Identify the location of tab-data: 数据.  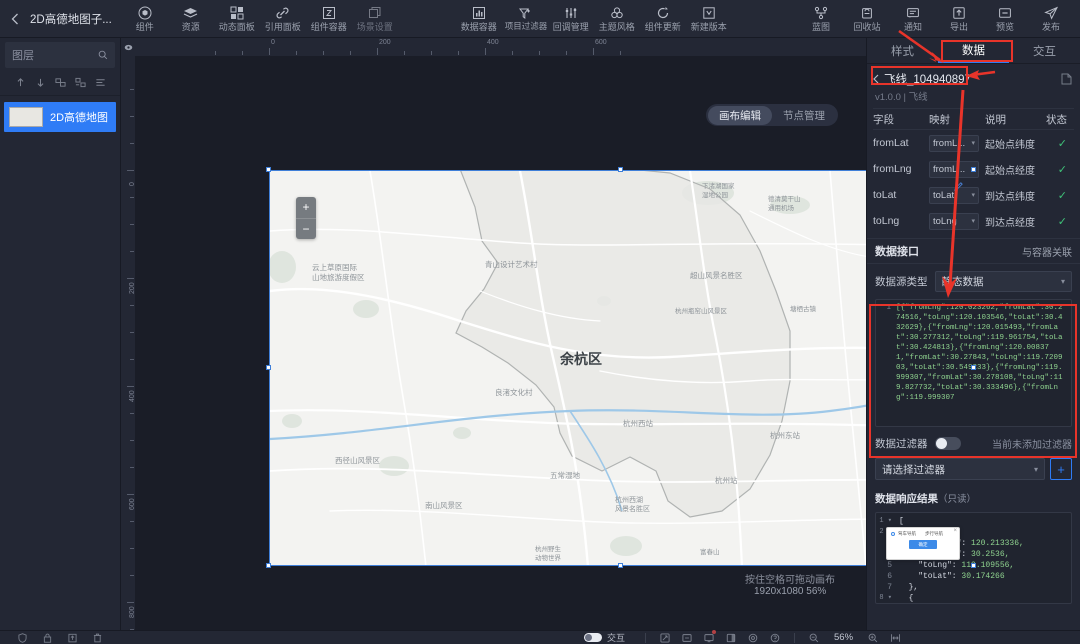
(973, 50).